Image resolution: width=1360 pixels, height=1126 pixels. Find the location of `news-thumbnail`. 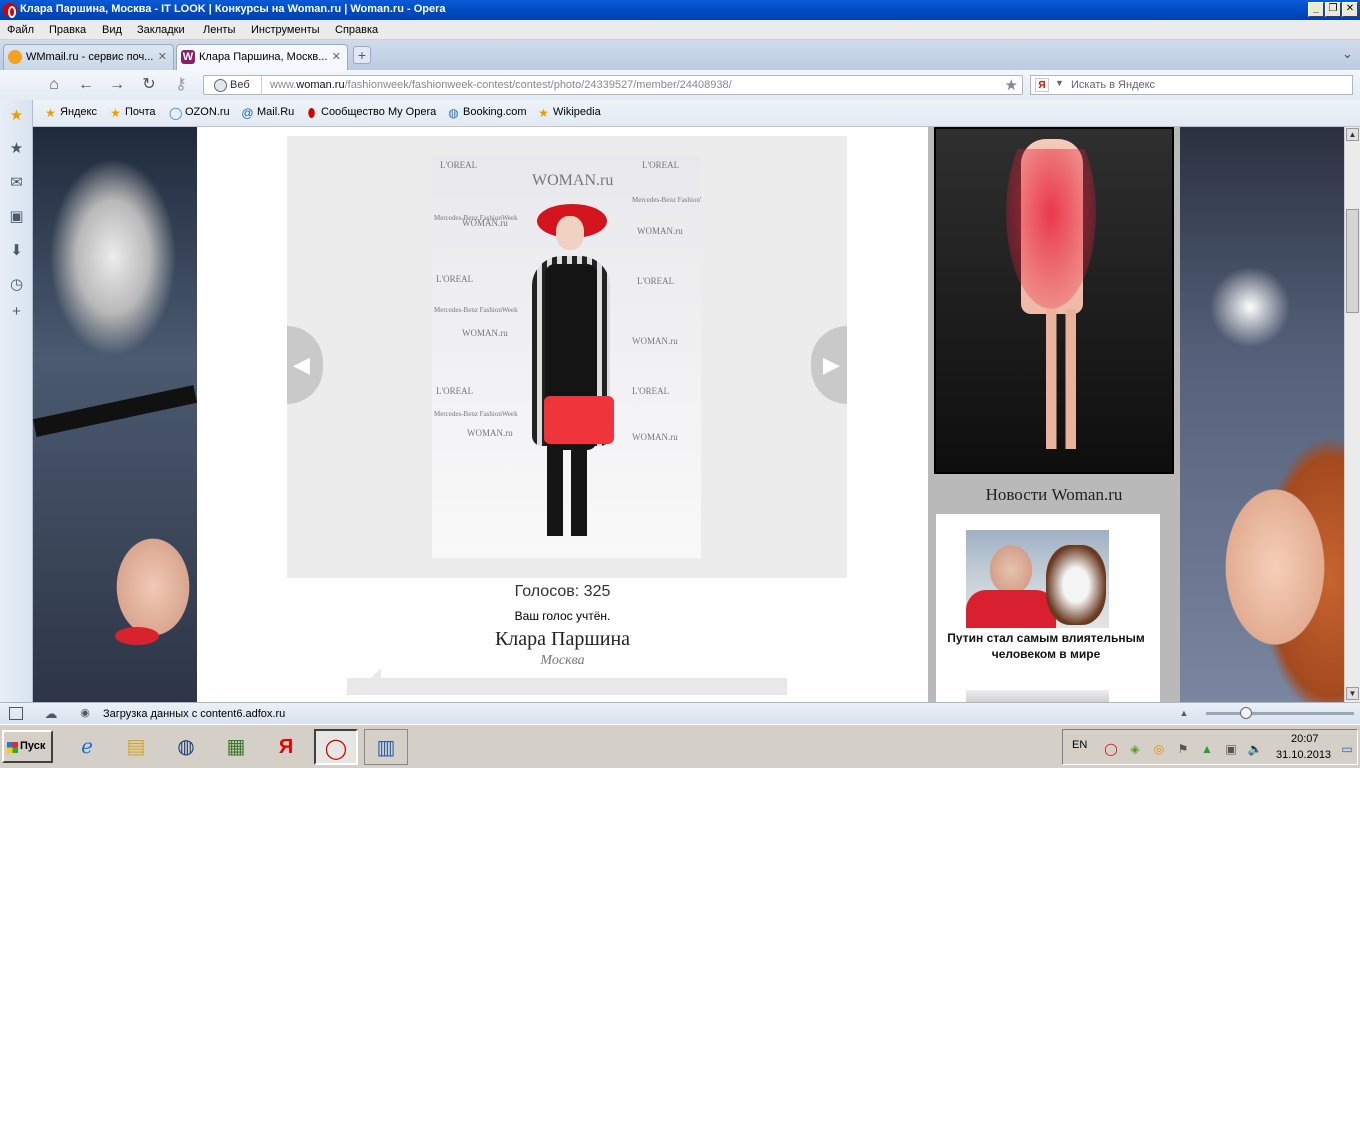

news-thumbnail is located at coordinates (1037, 579).